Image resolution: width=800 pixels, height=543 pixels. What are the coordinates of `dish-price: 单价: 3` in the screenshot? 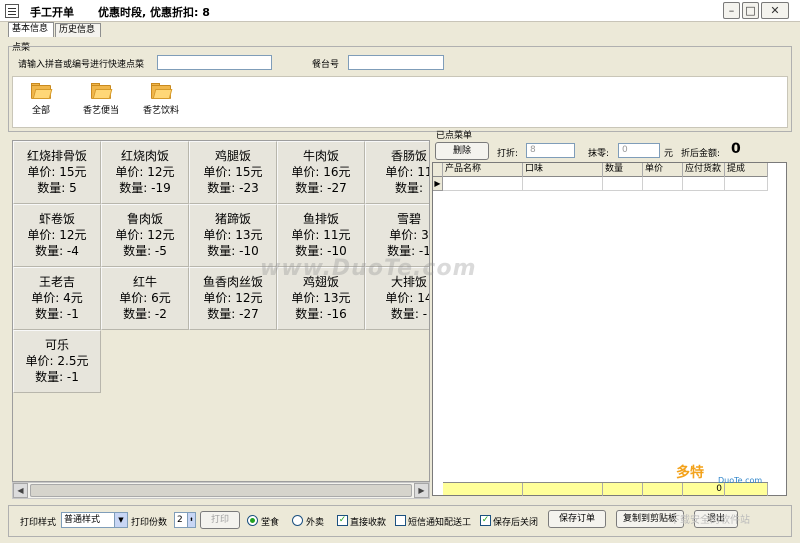 It's located at (409, 235).